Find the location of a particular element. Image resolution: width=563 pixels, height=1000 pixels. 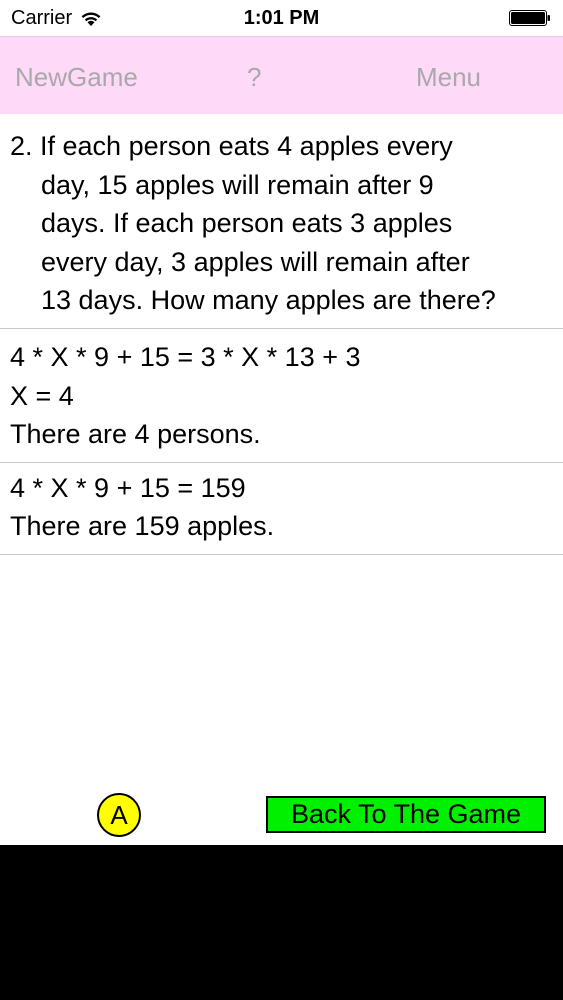

question-line: 2. If each person eats 4 apples every is located at coordinates (231, 146).